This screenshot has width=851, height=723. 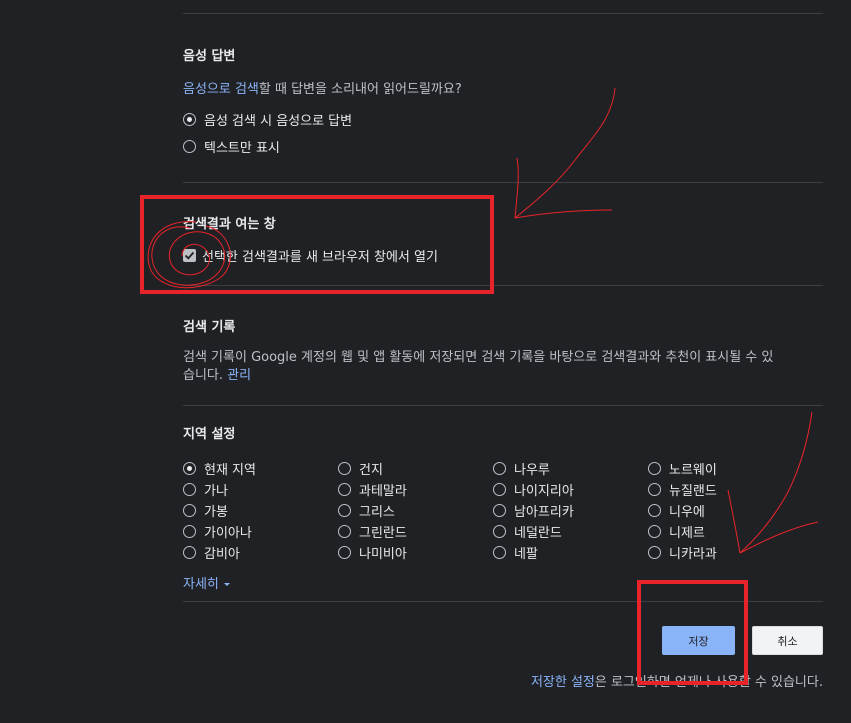 I want to click on region-option: 노르웨이, so click(x=682, y=468).